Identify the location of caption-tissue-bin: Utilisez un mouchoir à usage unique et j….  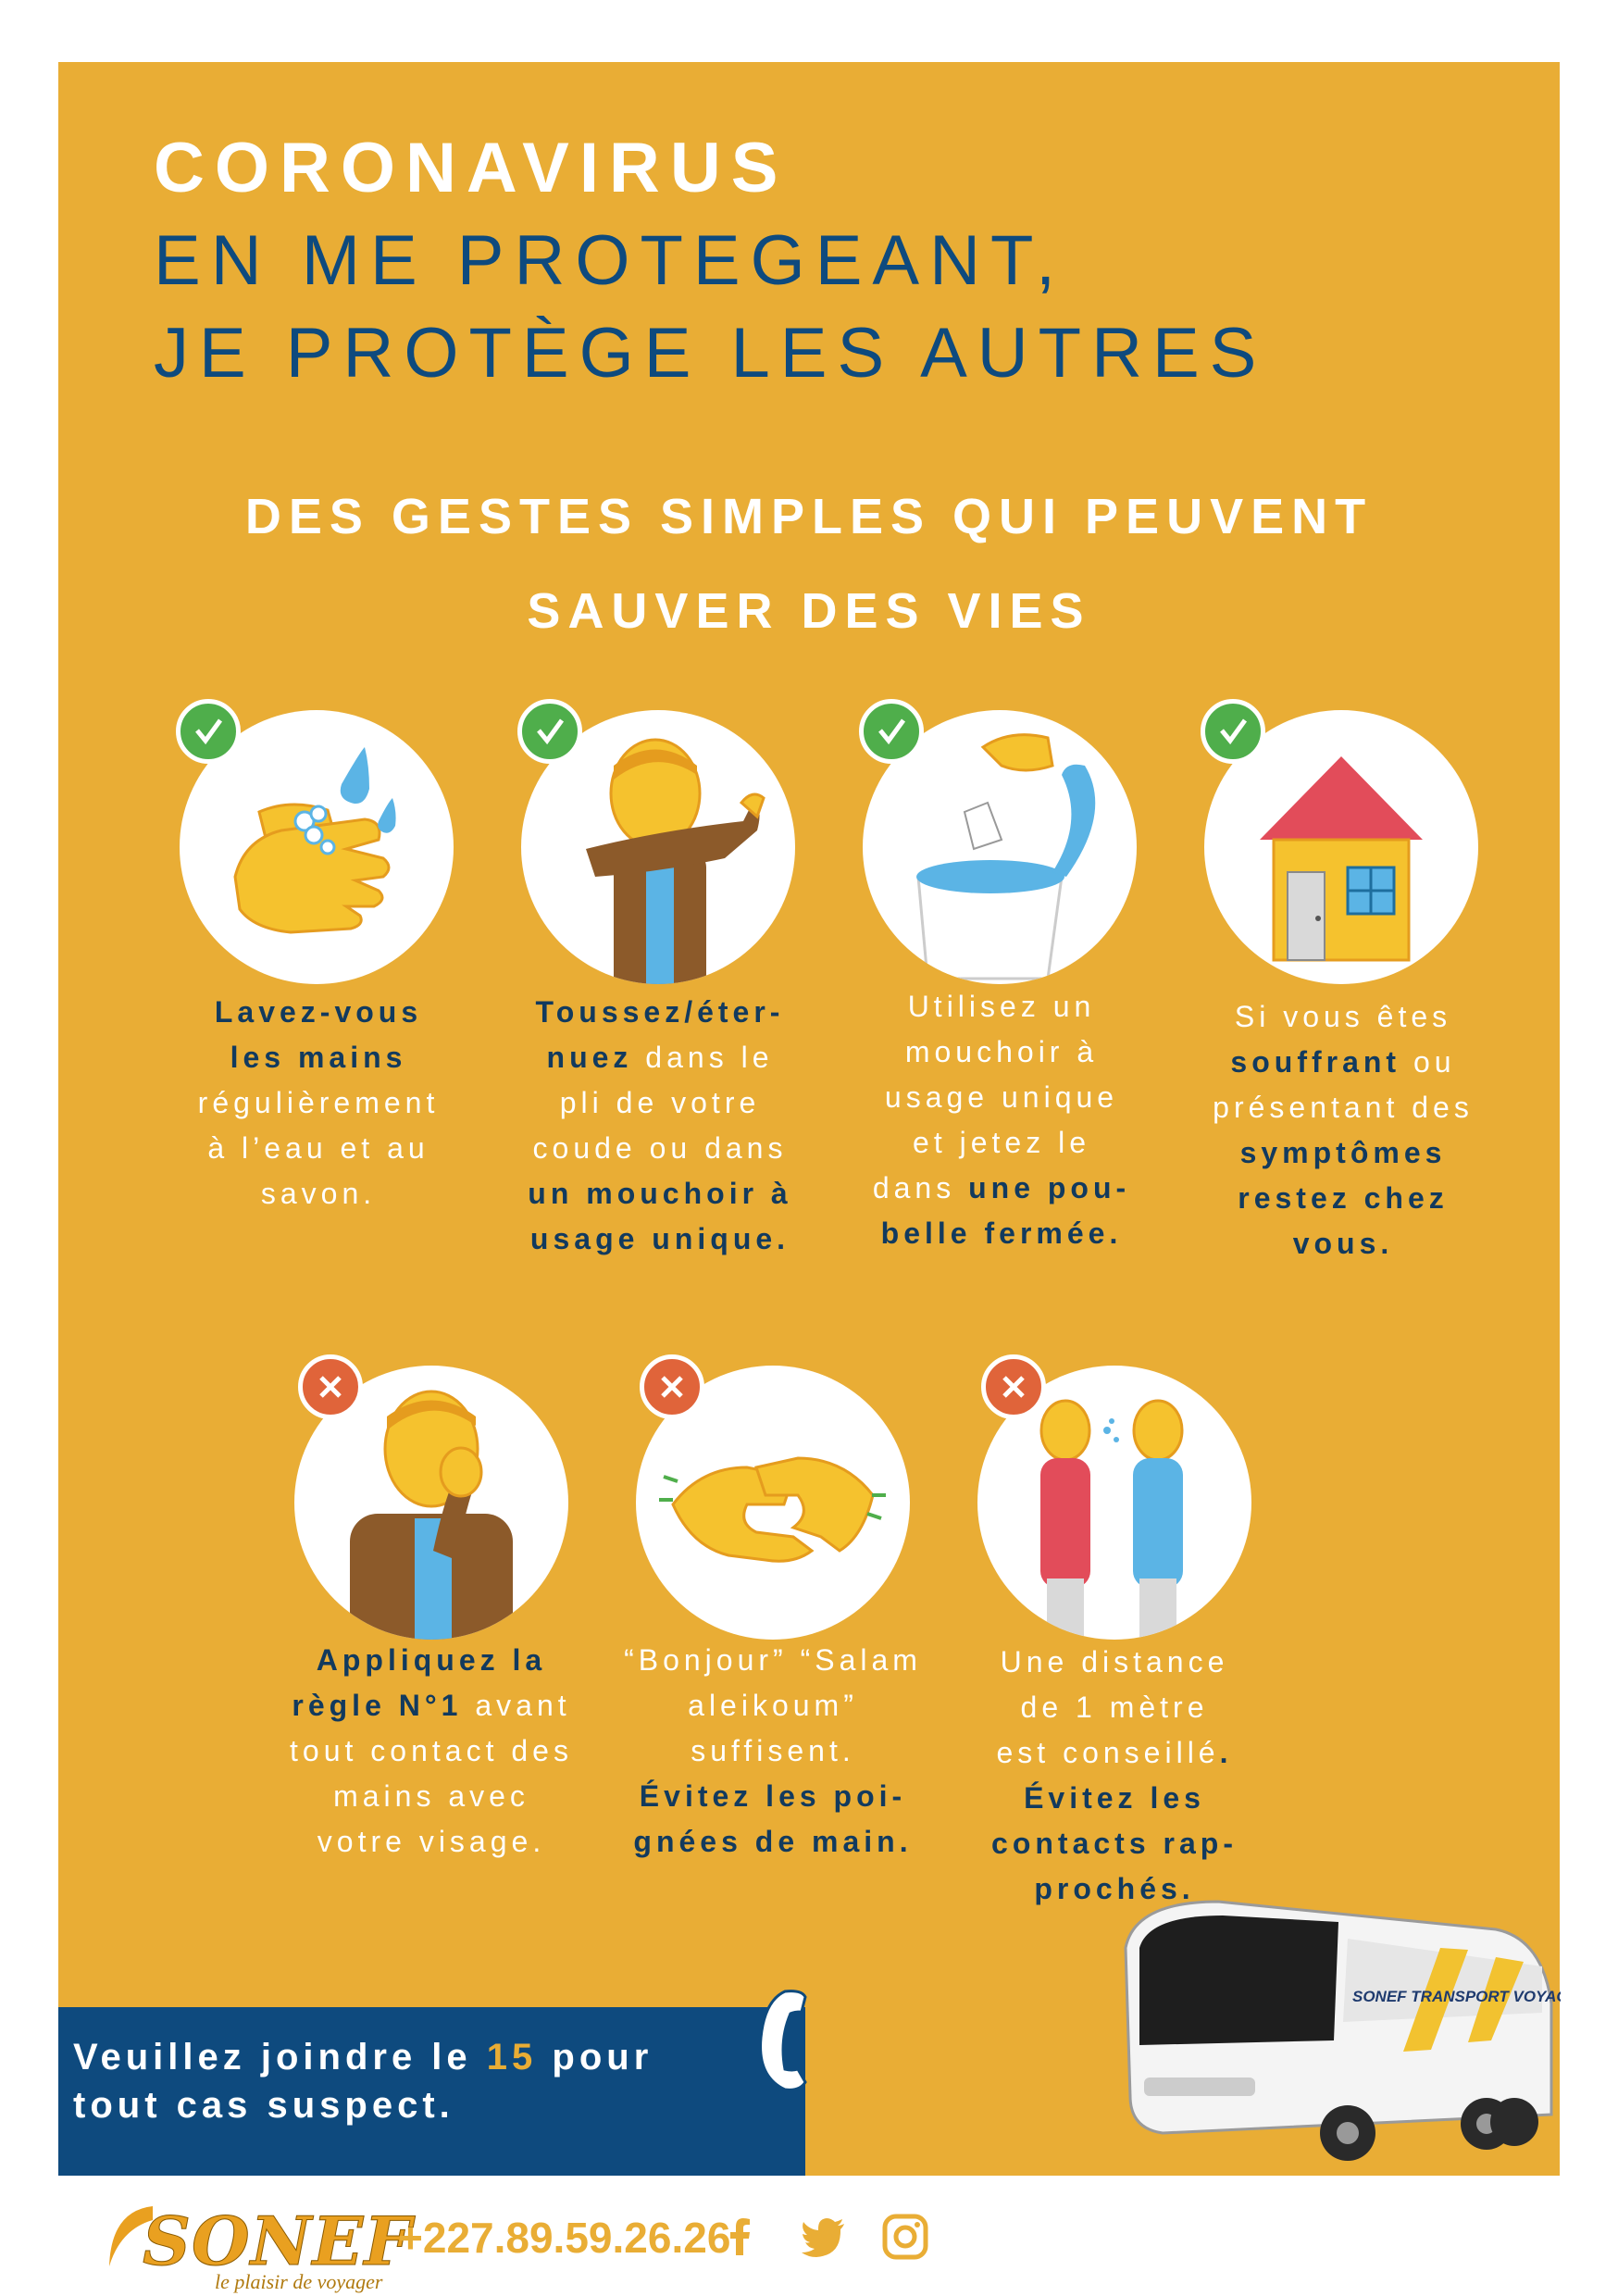
(1001, 1120).